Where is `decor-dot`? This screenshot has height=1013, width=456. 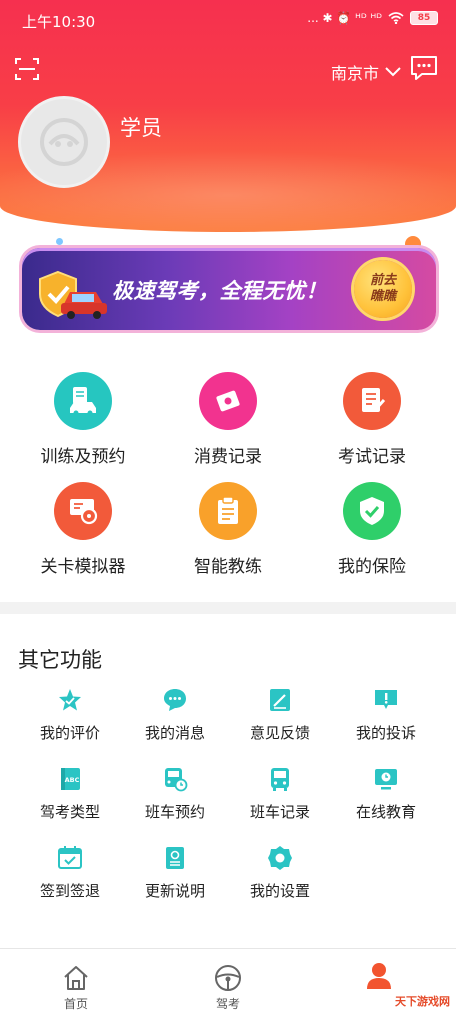
decor-dot is located at coordinates (59, 241).